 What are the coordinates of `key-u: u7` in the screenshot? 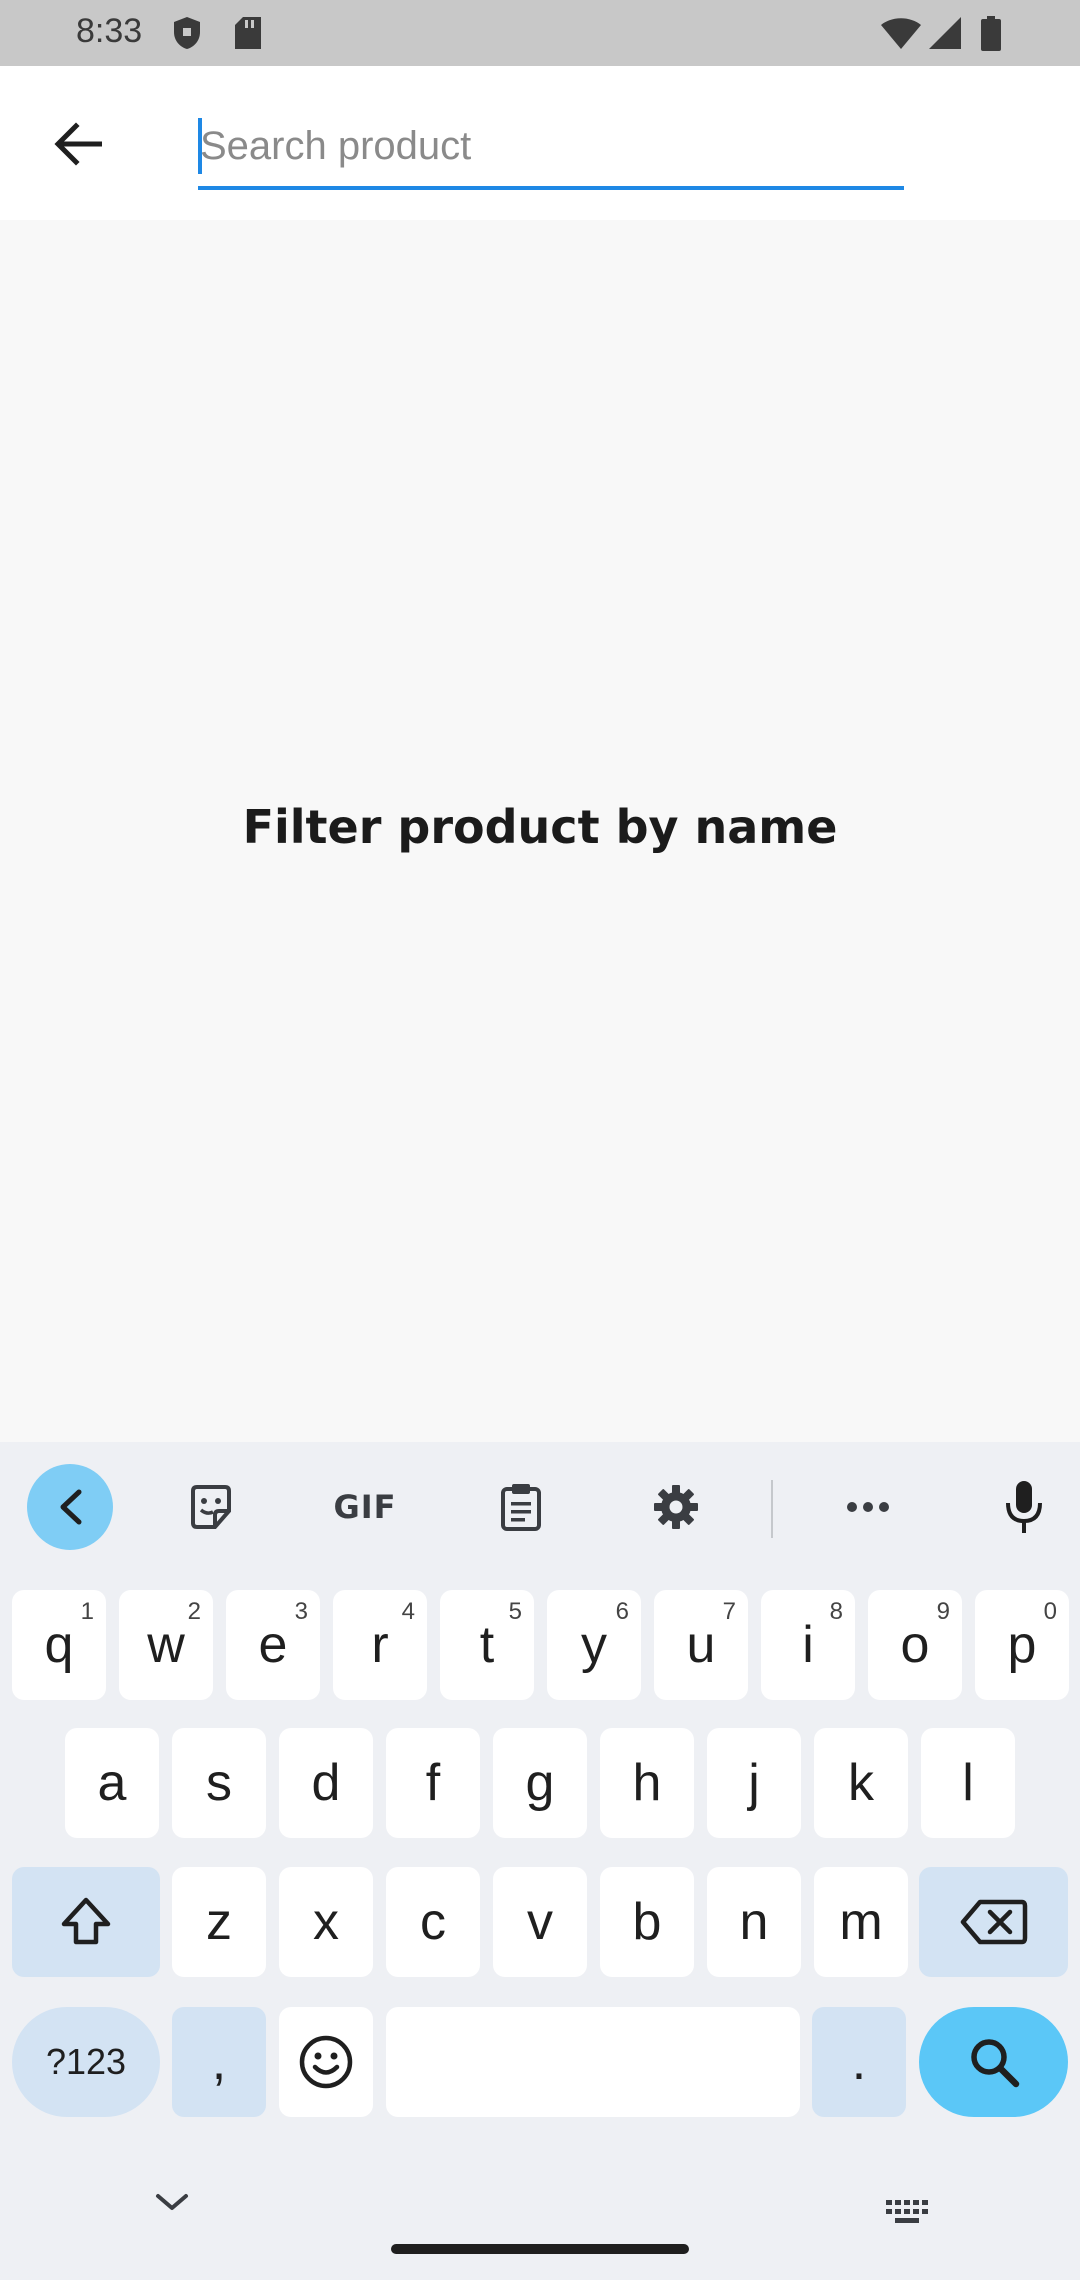 It's located at (701, 1645).